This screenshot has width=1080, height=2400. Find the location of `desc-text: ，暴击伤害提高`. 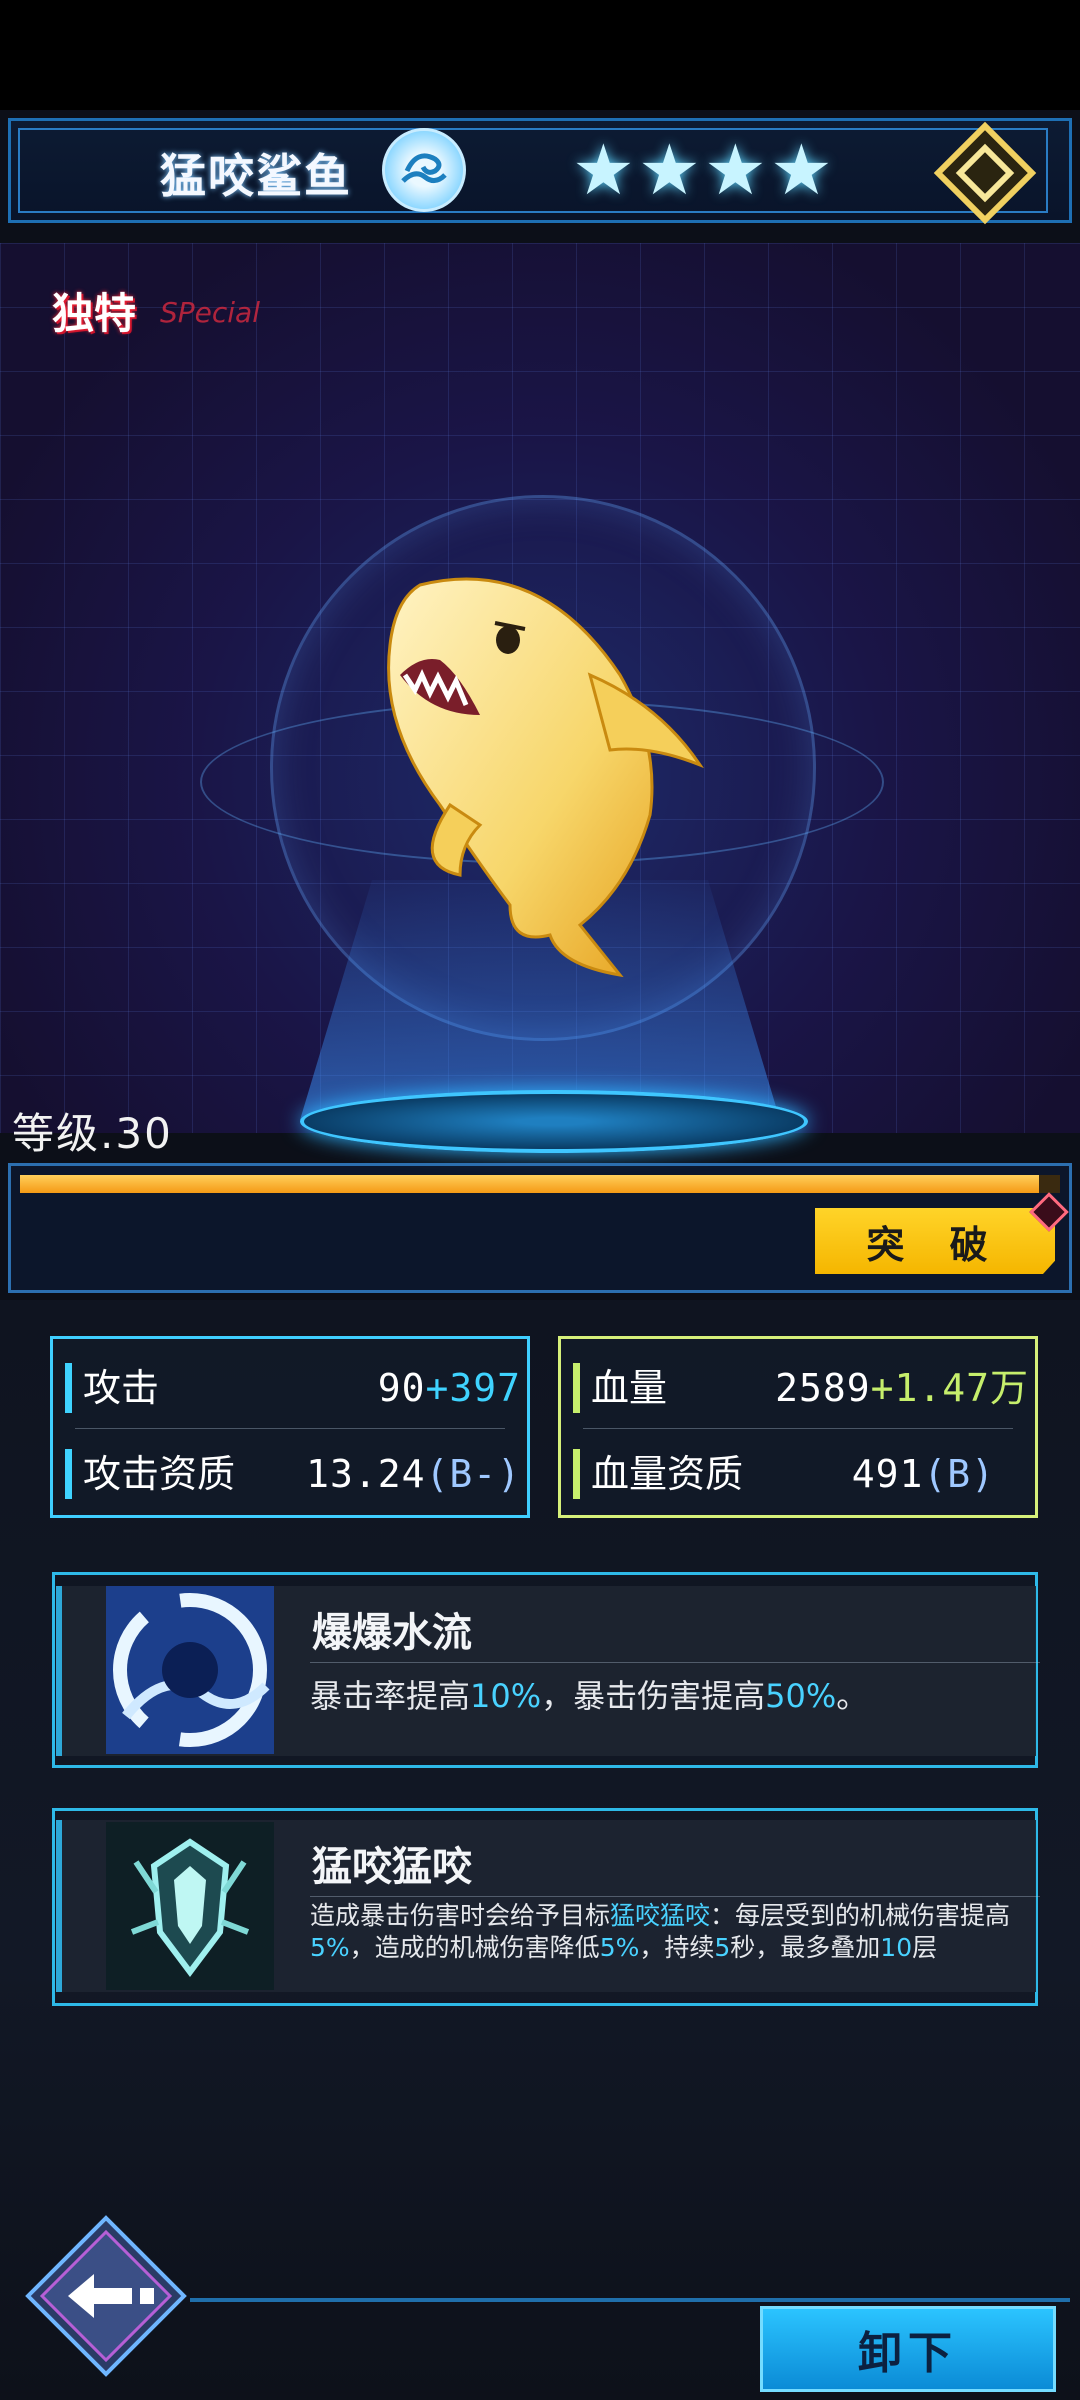

desc-text: ，暴击伤害提高 is located at coordinates (653, 1696).